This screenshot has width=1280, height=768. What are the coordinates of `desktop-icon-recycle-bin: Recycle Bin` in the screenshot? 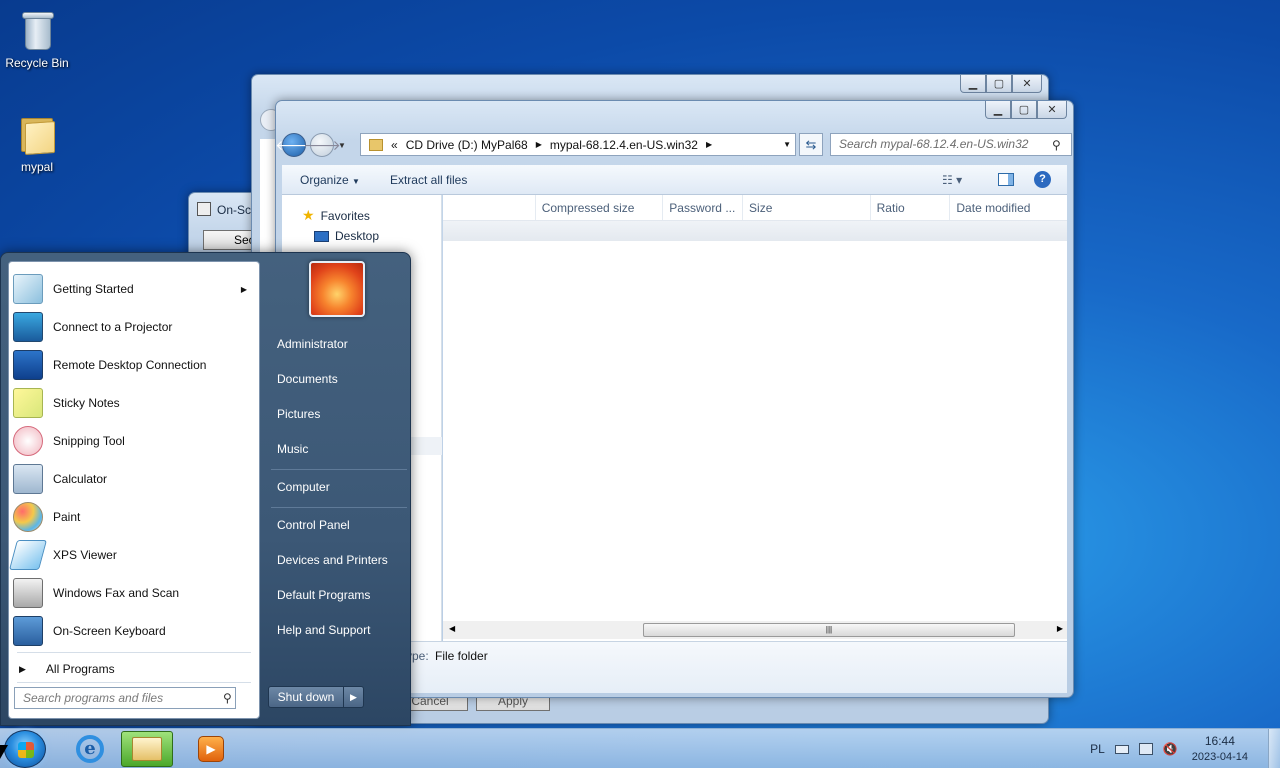 It's located at (37, 39).